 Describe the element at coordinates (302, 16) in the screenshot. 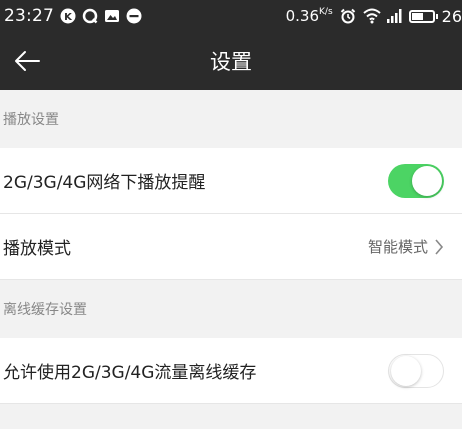

I see `network-speed-value: 0.36` at that location.